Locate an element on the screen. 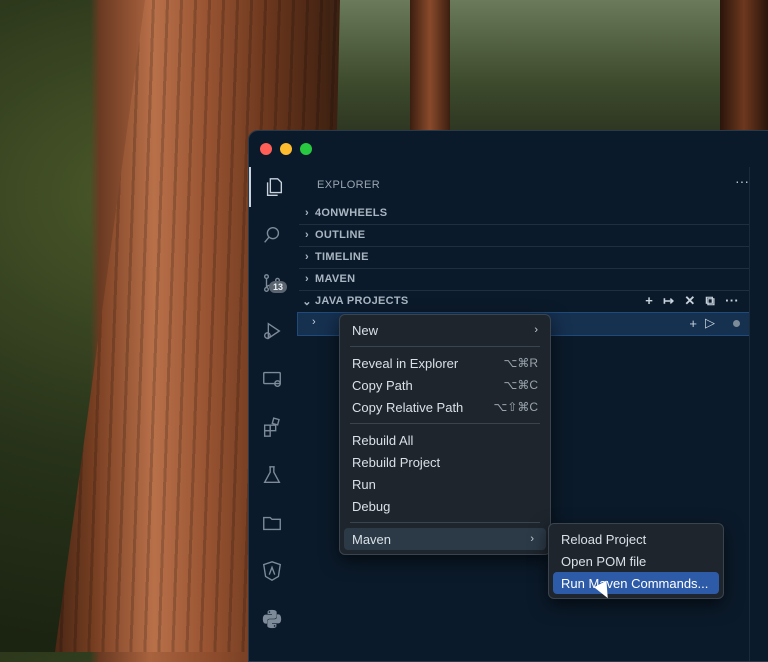 This screenshot has height=662, width=768. menu-label: Maven is located at coordinates (372, 539).